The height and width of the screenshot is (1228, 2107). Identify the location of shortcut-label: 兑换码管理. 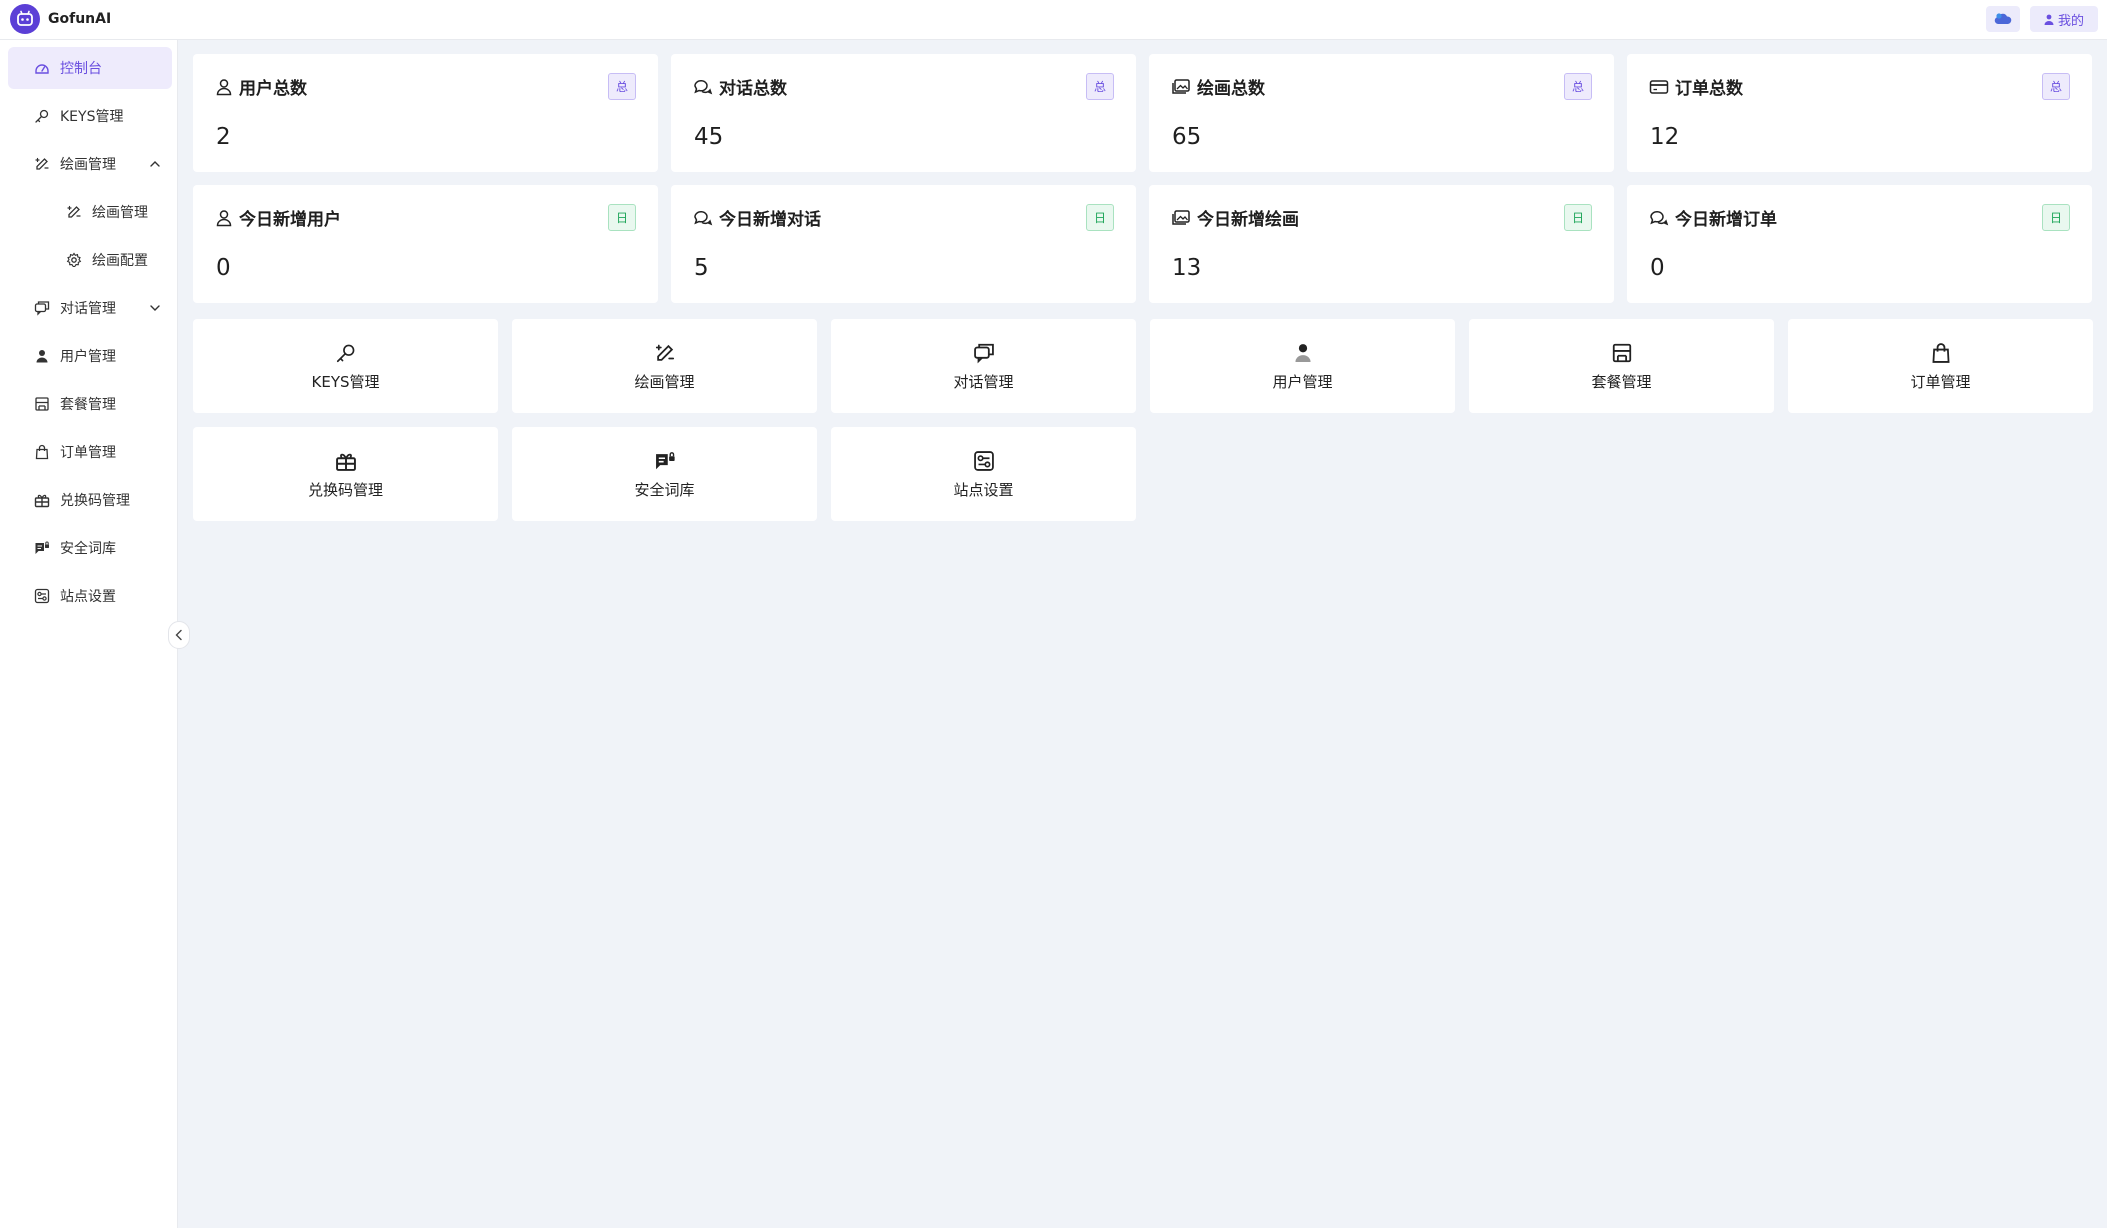
(345, 489).